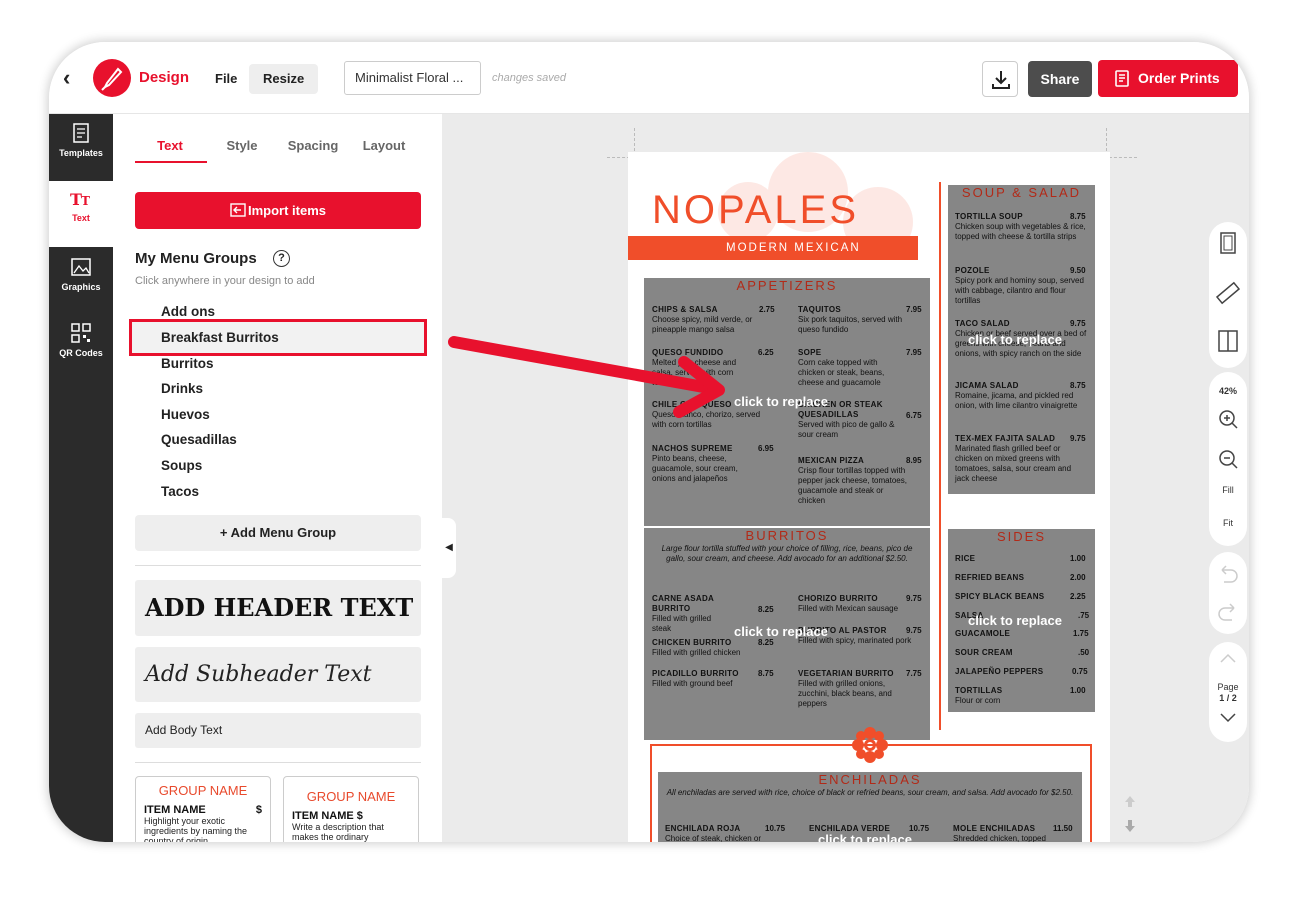 The height and width of the screenshot is (900, 1300). I want to click on import-items-button: Import items, so click(278, 210).